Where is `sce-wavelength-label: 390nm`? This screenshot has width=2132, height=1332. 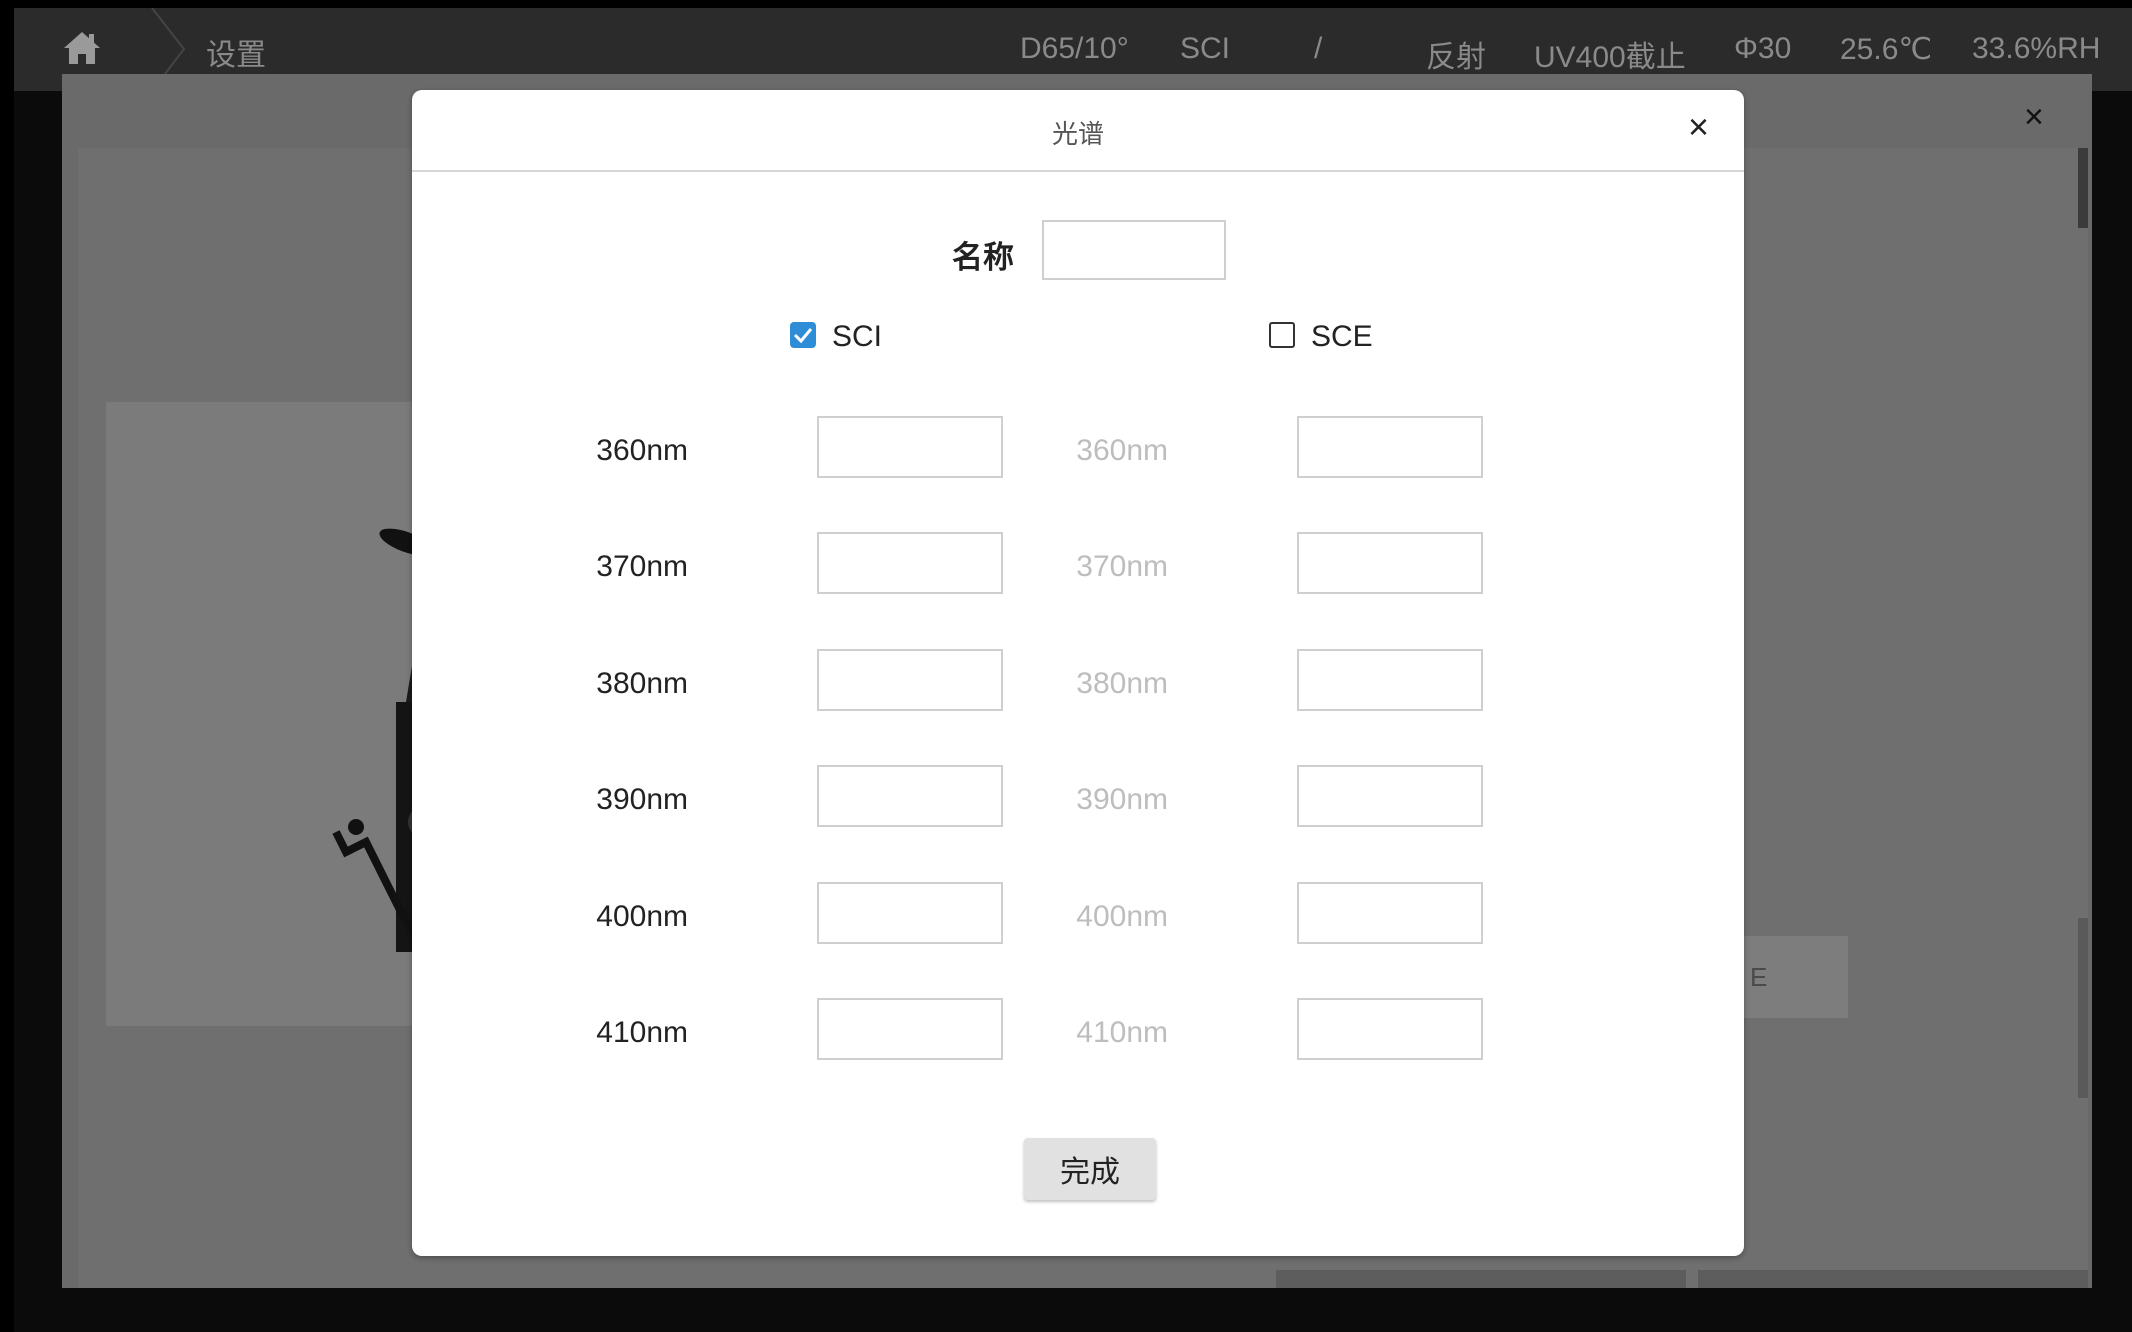 sce-wavelength-label: 390nm is located at coordinates (1122, 799).